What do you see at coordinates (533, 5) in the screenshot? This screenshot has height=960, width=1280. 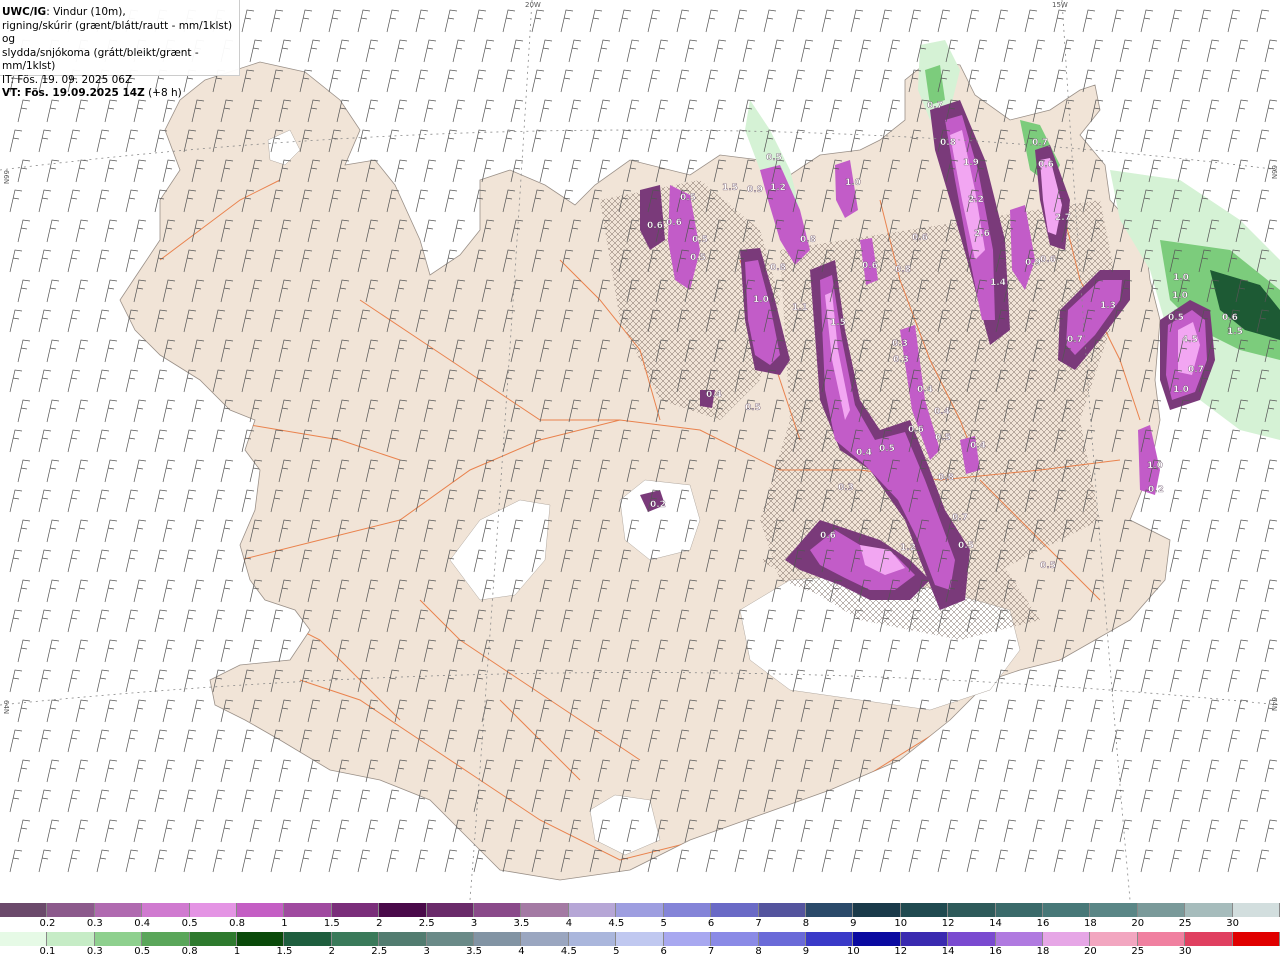 I see `lon-label-20w: 20W` at bounding box center [533, 5].